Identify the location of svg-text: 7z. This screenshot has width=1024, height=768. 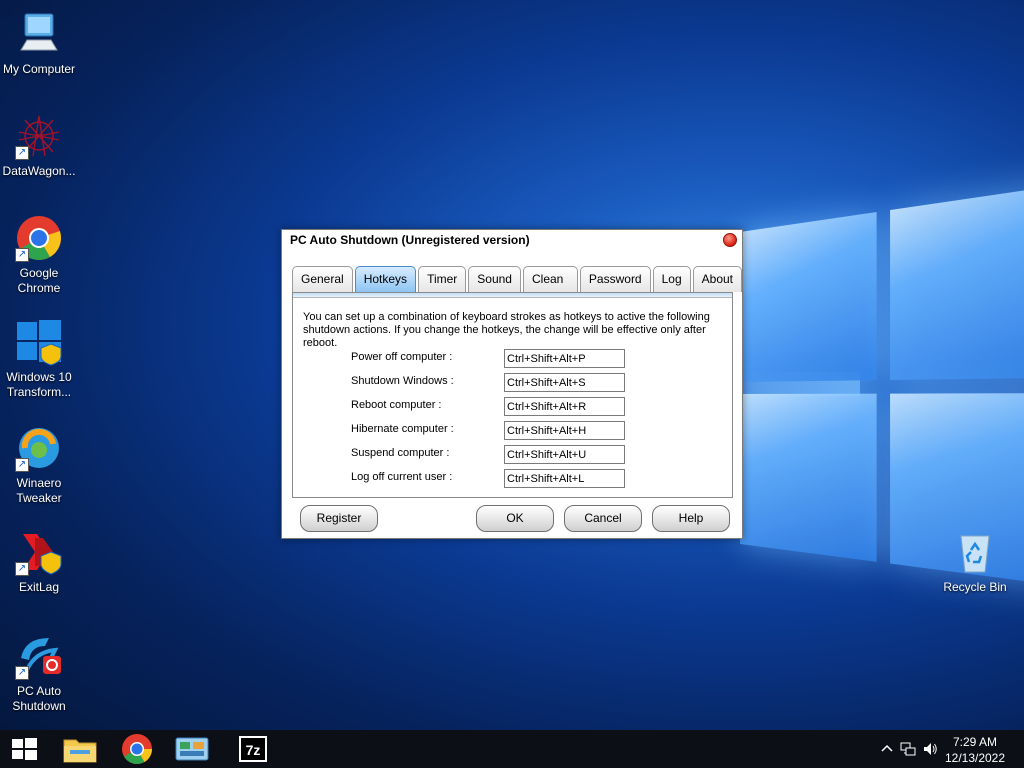
(253, 750).